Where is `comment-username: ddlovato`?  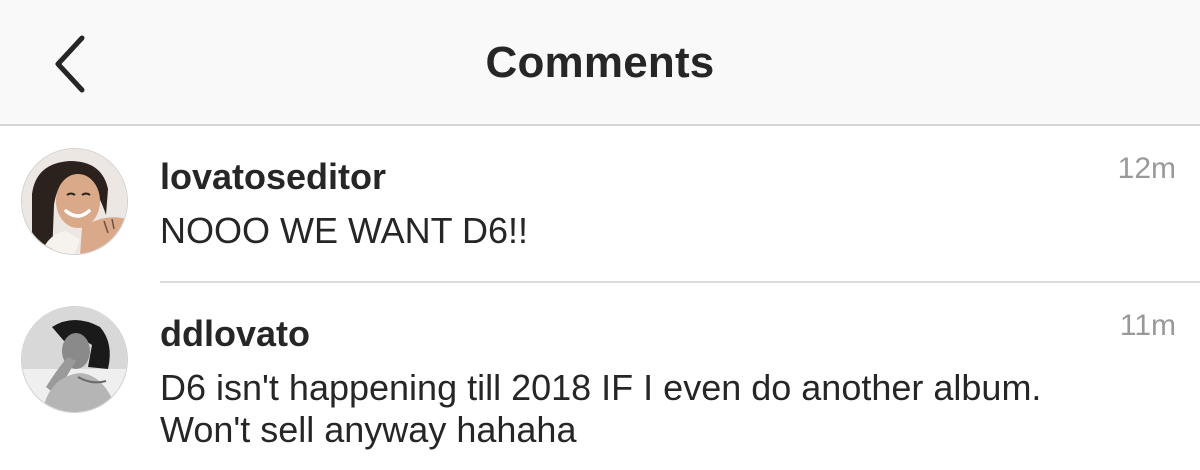 comment-username: ddlovato is located at coordinates (235, 334).